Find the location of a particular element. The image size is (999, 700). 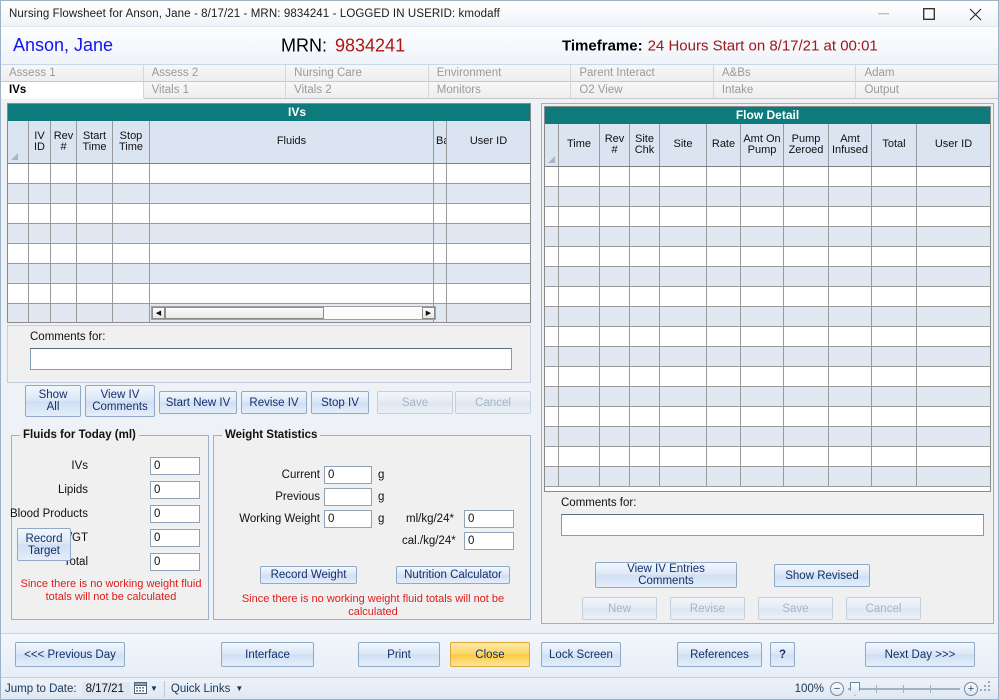

col-pump-zeroed: Pump Zeroed is located at coordinates (806, 145).